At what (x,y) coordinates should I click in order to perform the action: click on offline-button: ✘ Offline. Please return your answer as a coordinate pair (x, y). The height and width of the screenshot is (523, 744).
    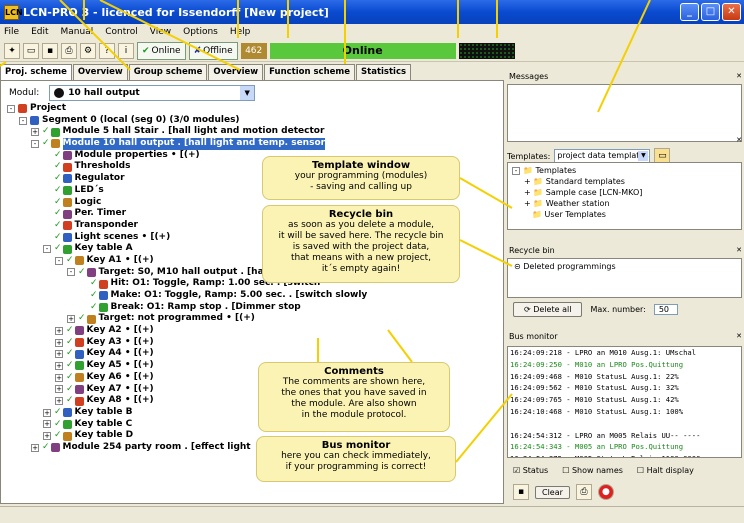
    Looking at the image, I should click on (213, 50).